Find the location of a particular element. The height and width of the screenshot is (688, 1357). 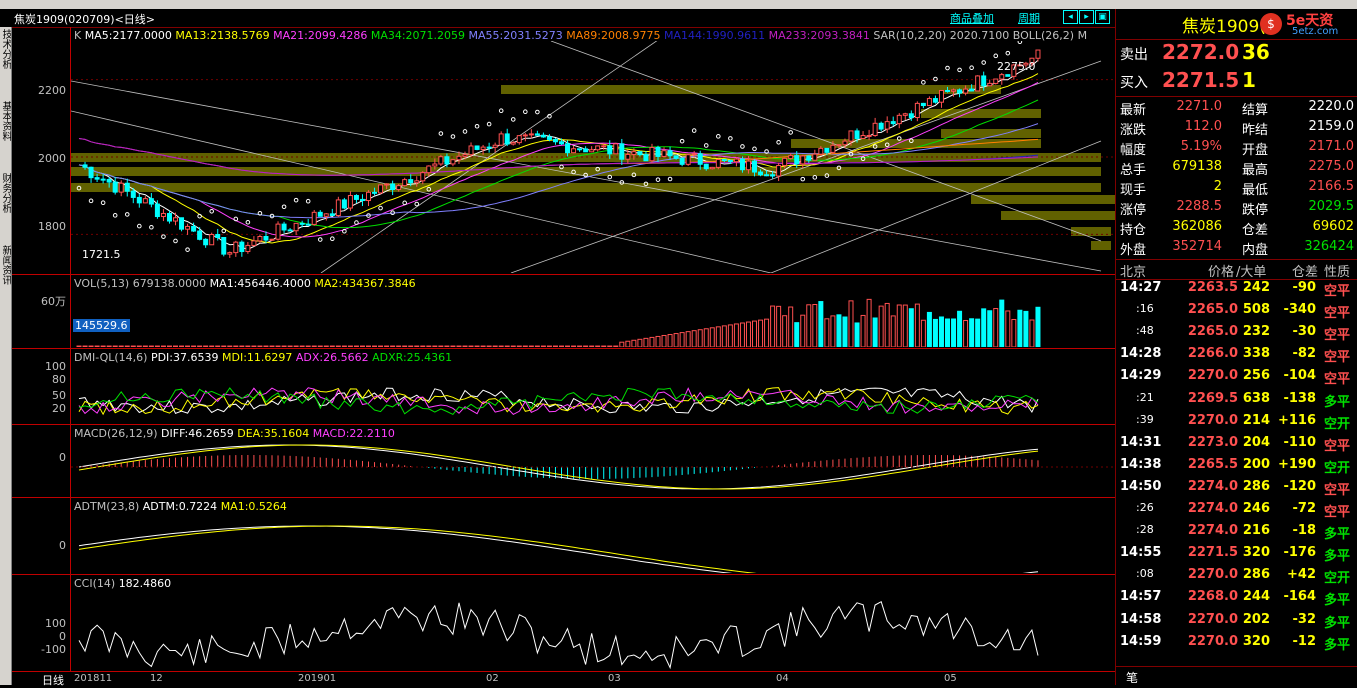

tick-row: :16 2265.0 508 -340 空平 is located at coordinates (1236, 313).